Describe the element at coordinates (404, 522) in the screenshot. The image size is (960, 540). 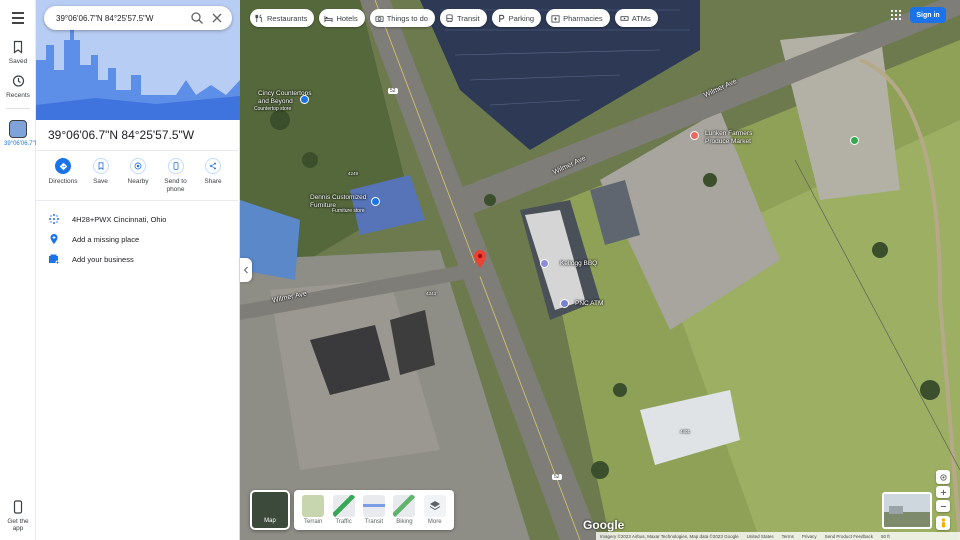
I see `layer-label: Biking` at that location.